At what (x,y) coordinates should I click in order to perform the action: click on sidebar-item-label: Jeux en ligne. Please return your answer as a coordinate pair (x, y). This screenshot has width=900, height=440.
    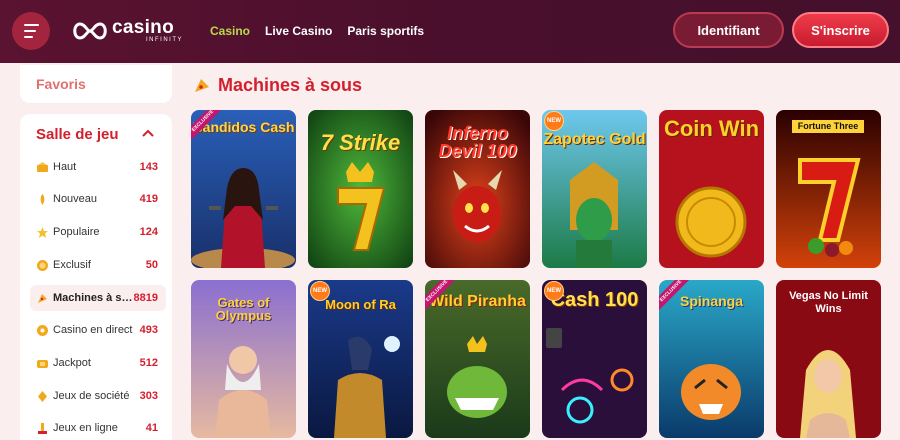
    Looking at the image, I should click on (85, 428).